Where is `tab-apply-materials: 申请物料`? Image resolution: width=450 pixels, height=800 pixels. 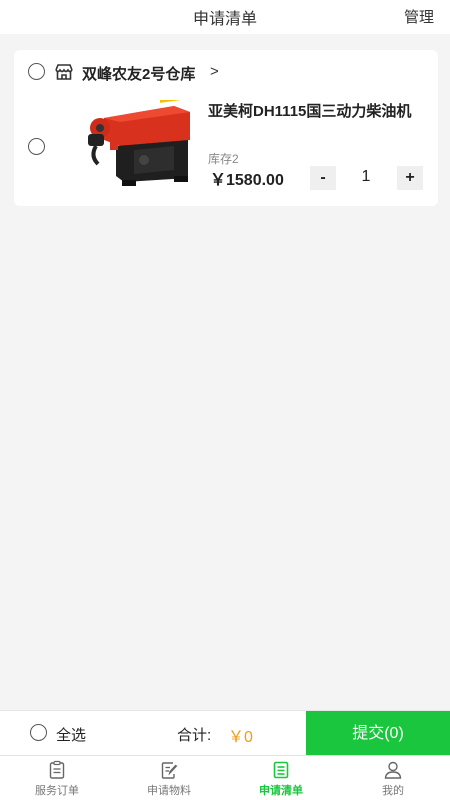 tab-apply-materials: 申请物料 is located at coordinates (169, 779).